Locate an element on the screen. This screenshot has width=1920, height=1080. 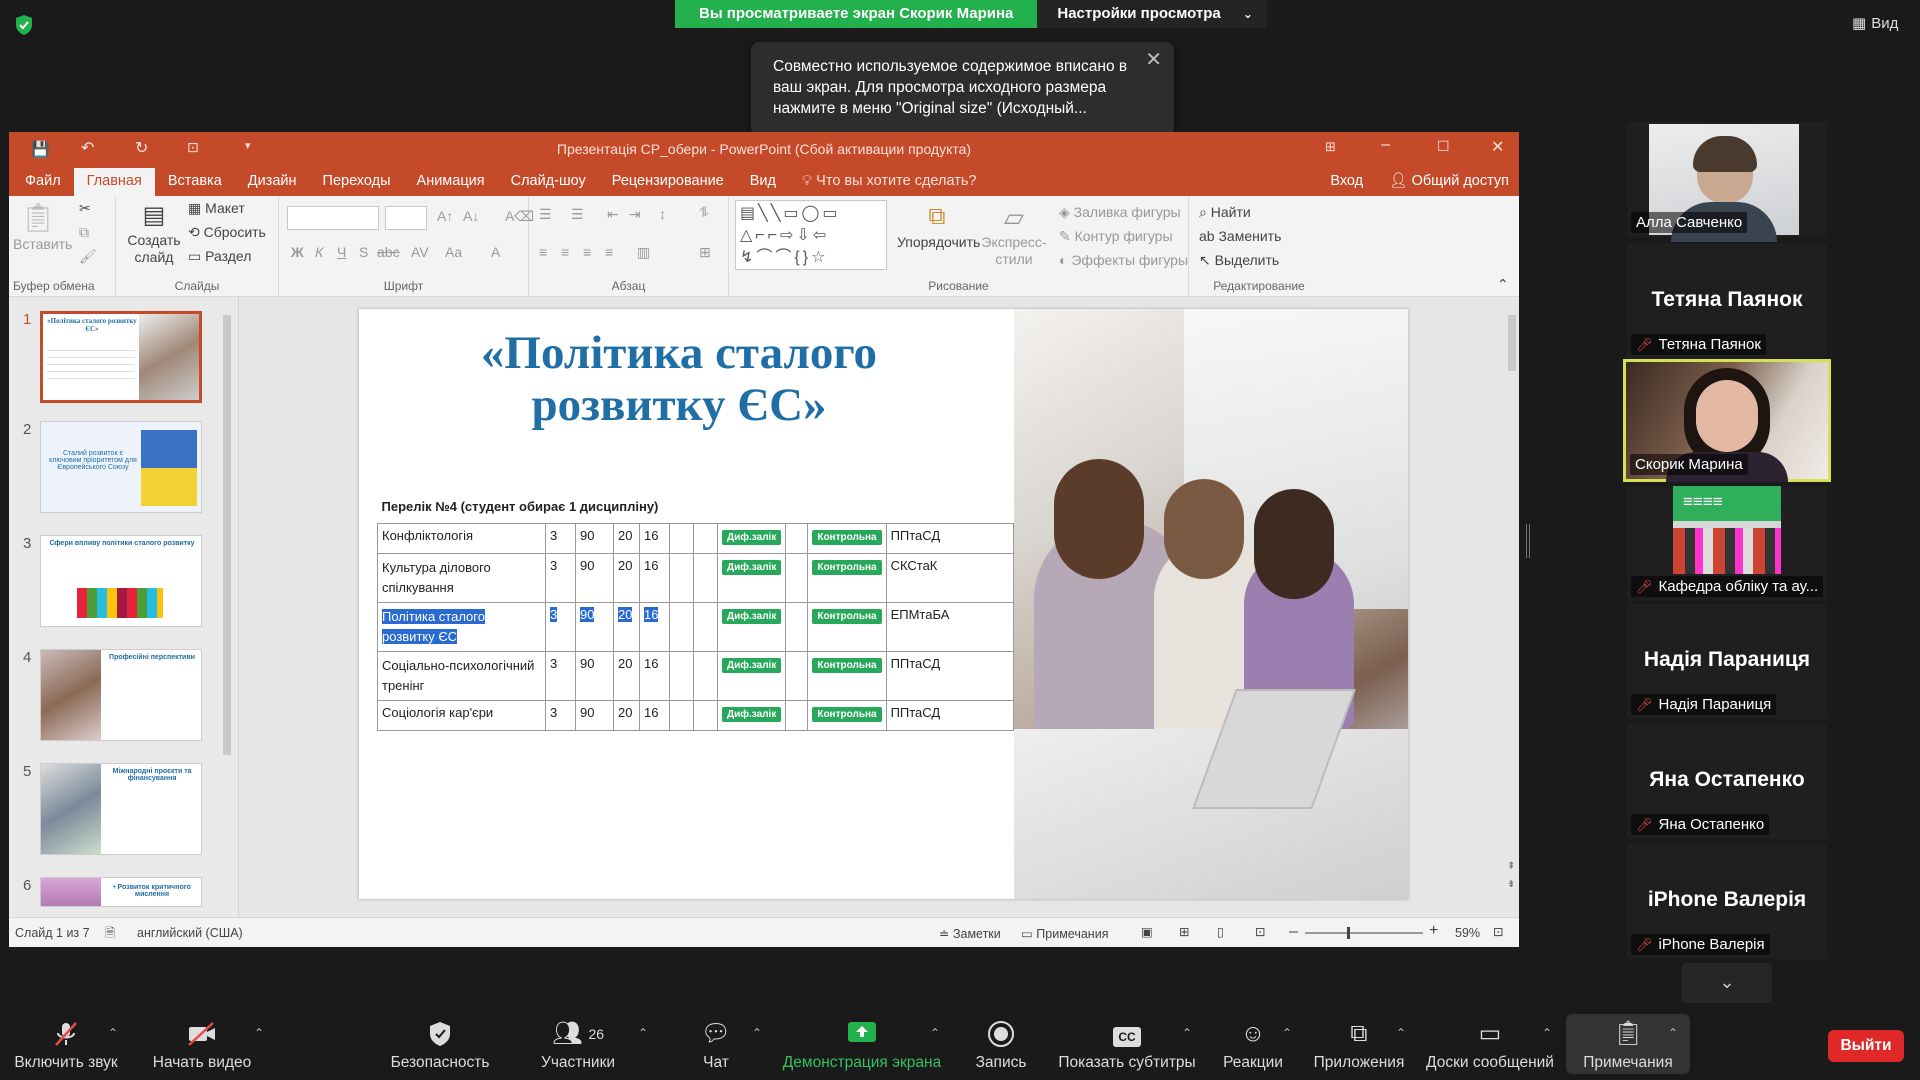
whiteboards-button: ▭ Доски сообщений is located at coordinates (1490, 1046).